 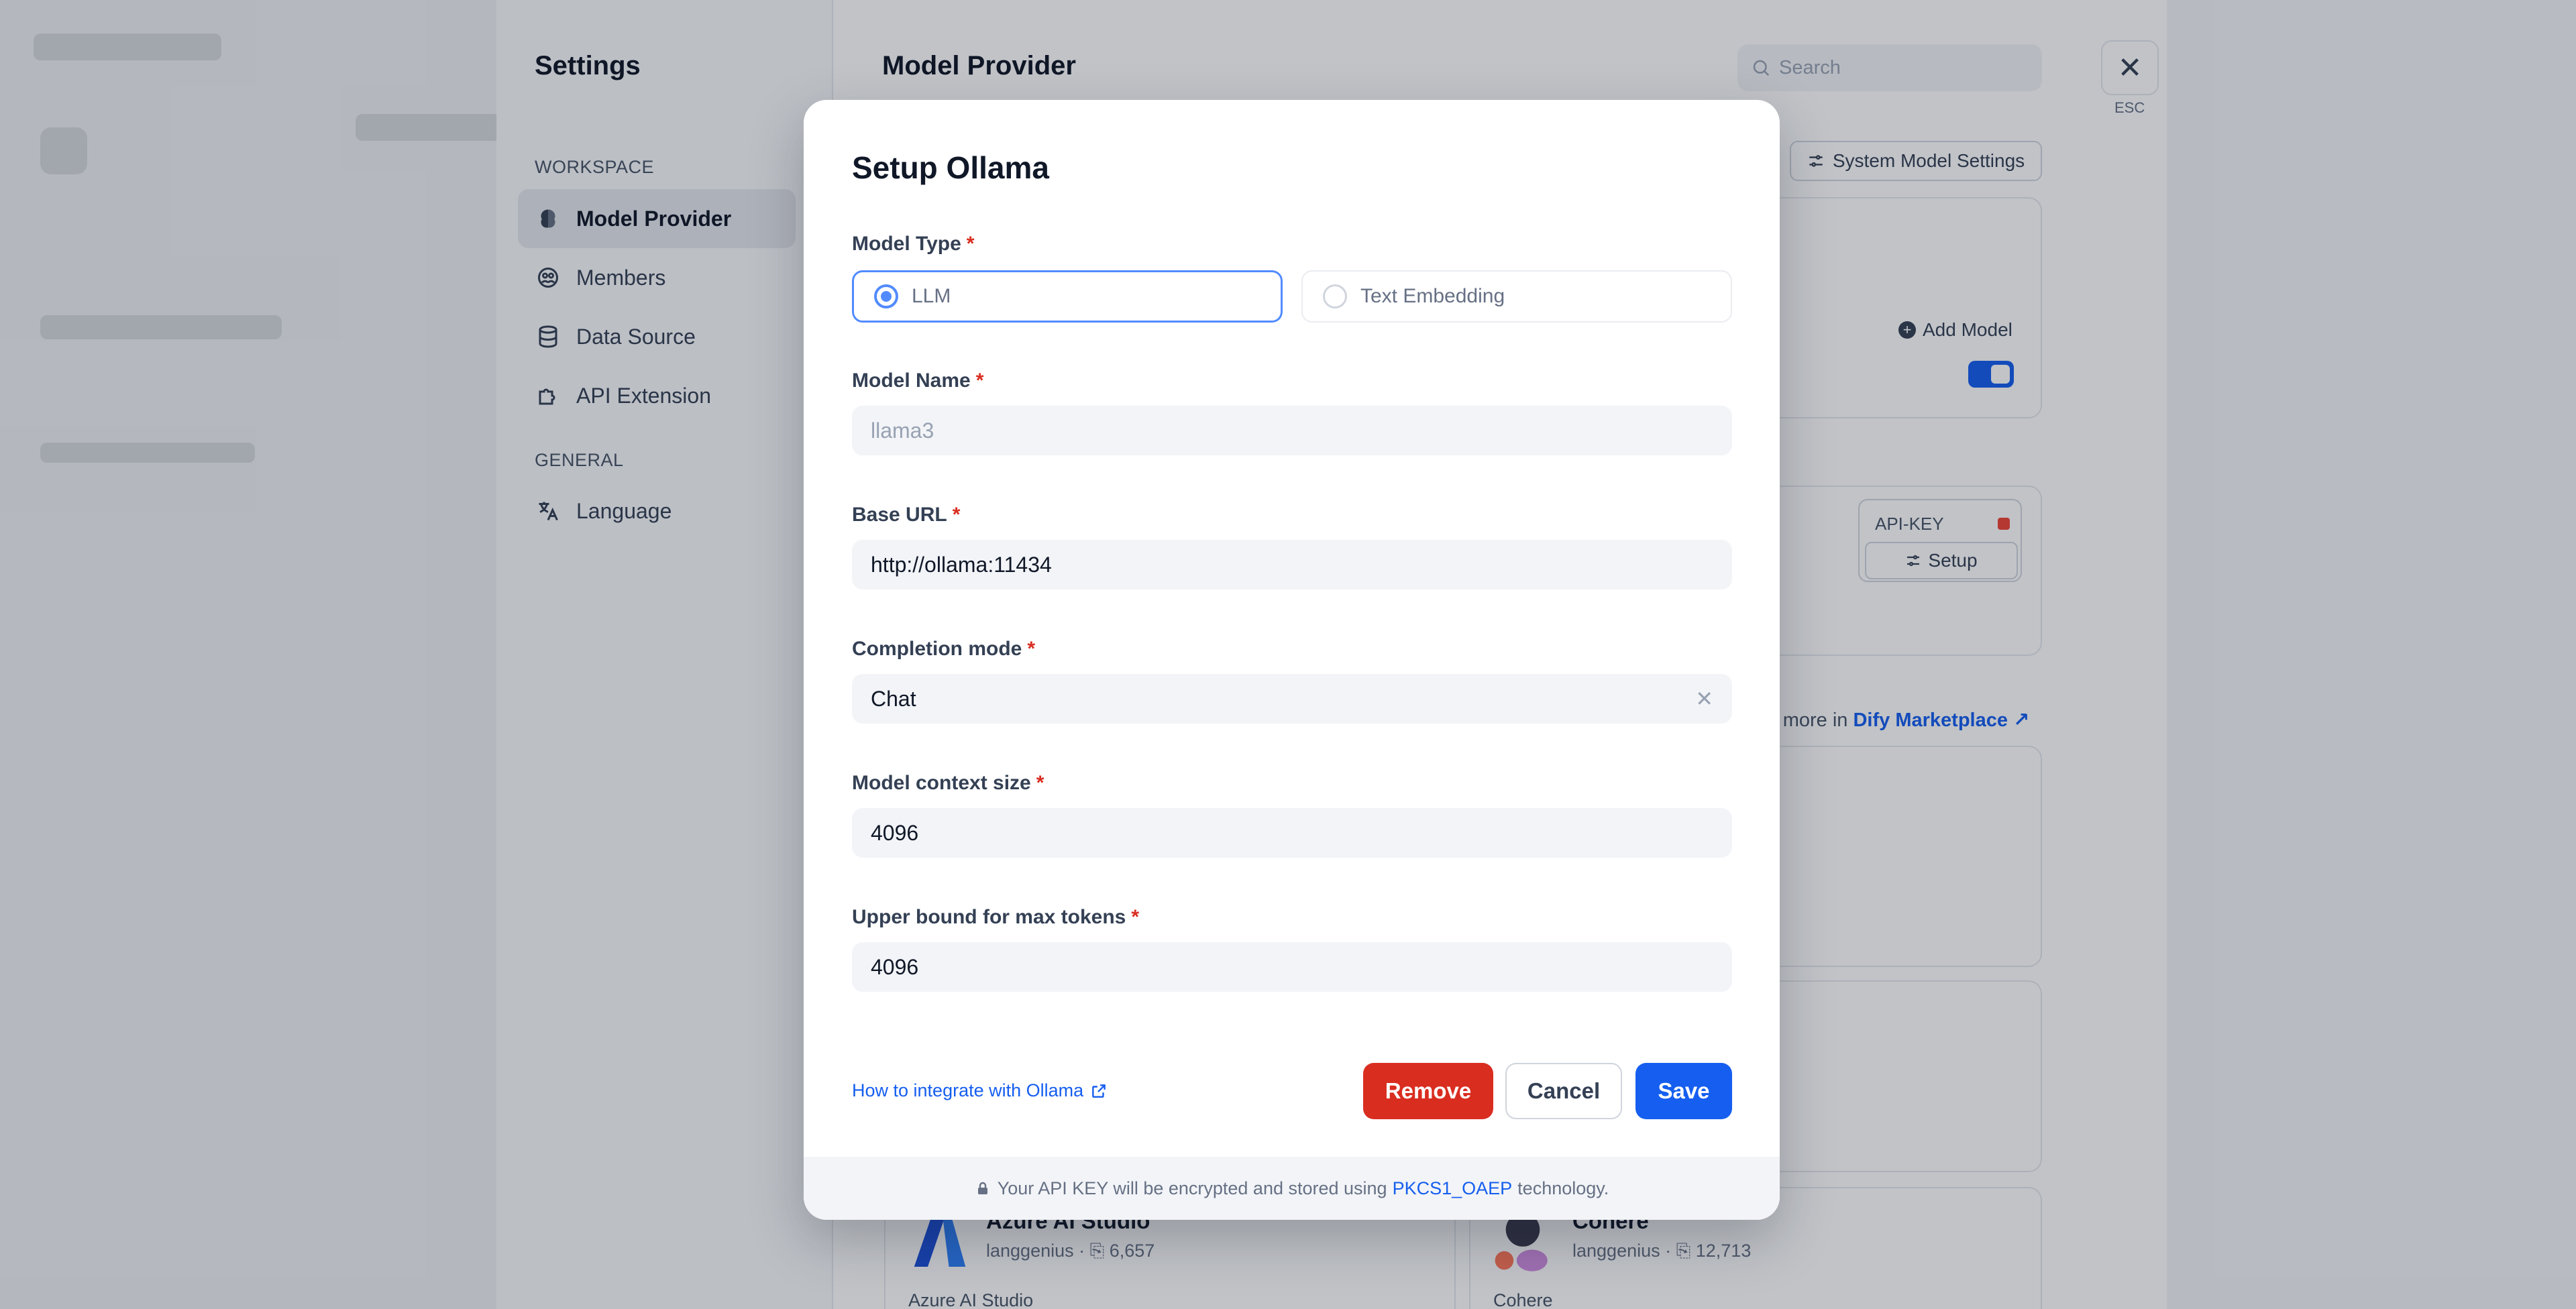 What do you see at coordinates (968, 1090) in the screenshot?
I see `link-label: How to integrate with Ollama` at bounding box center [968, 1090].